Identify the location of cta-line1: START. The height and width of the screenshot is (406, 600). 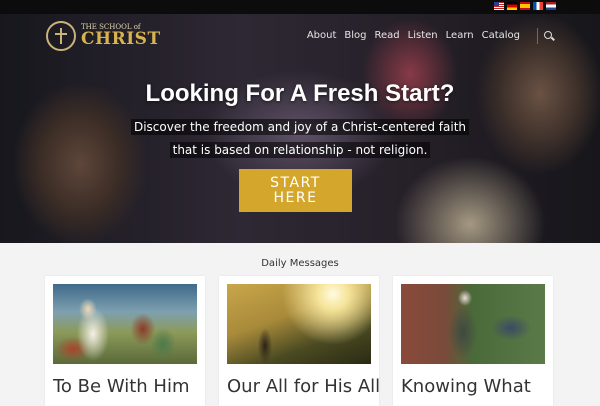
(295, 182).